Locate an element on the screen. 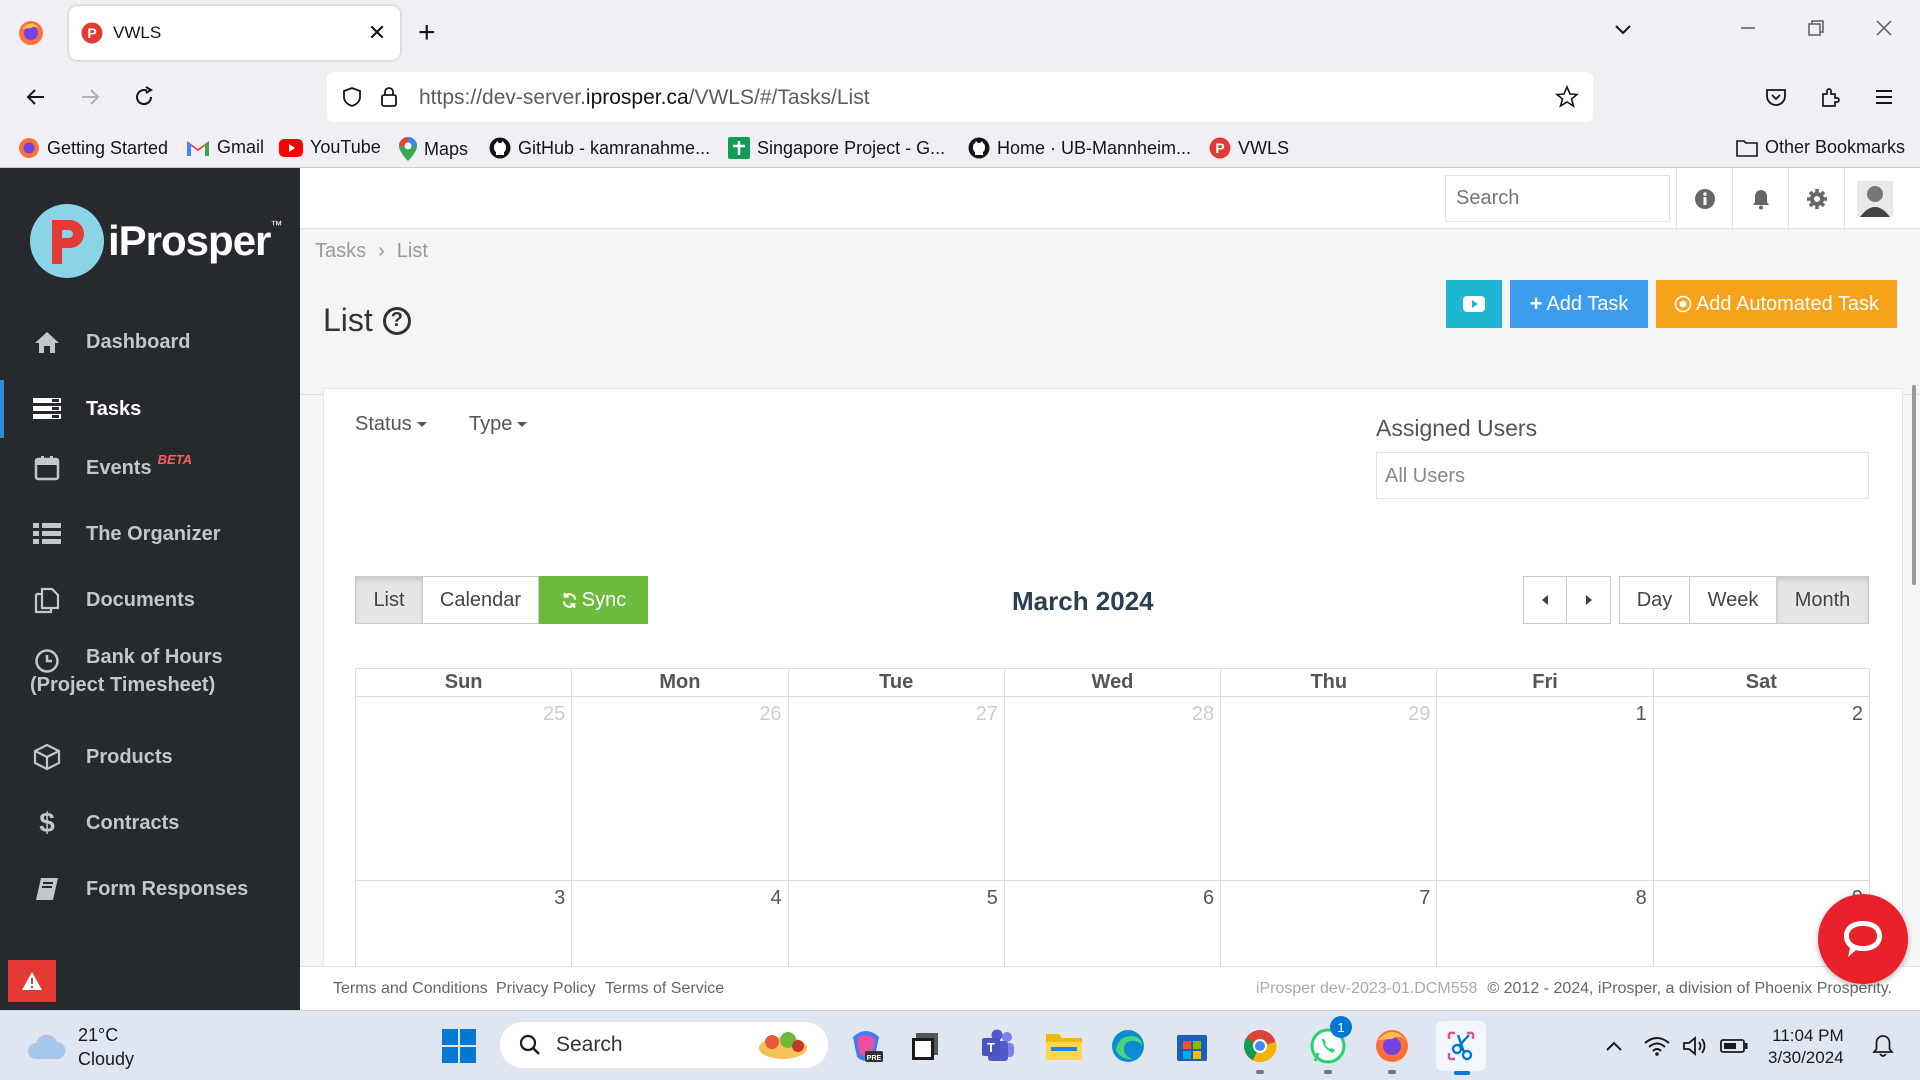 This screenshot has height=1080, width=1920. iprosper-logo: iProsper ™ is located at coordinates (156, 241).